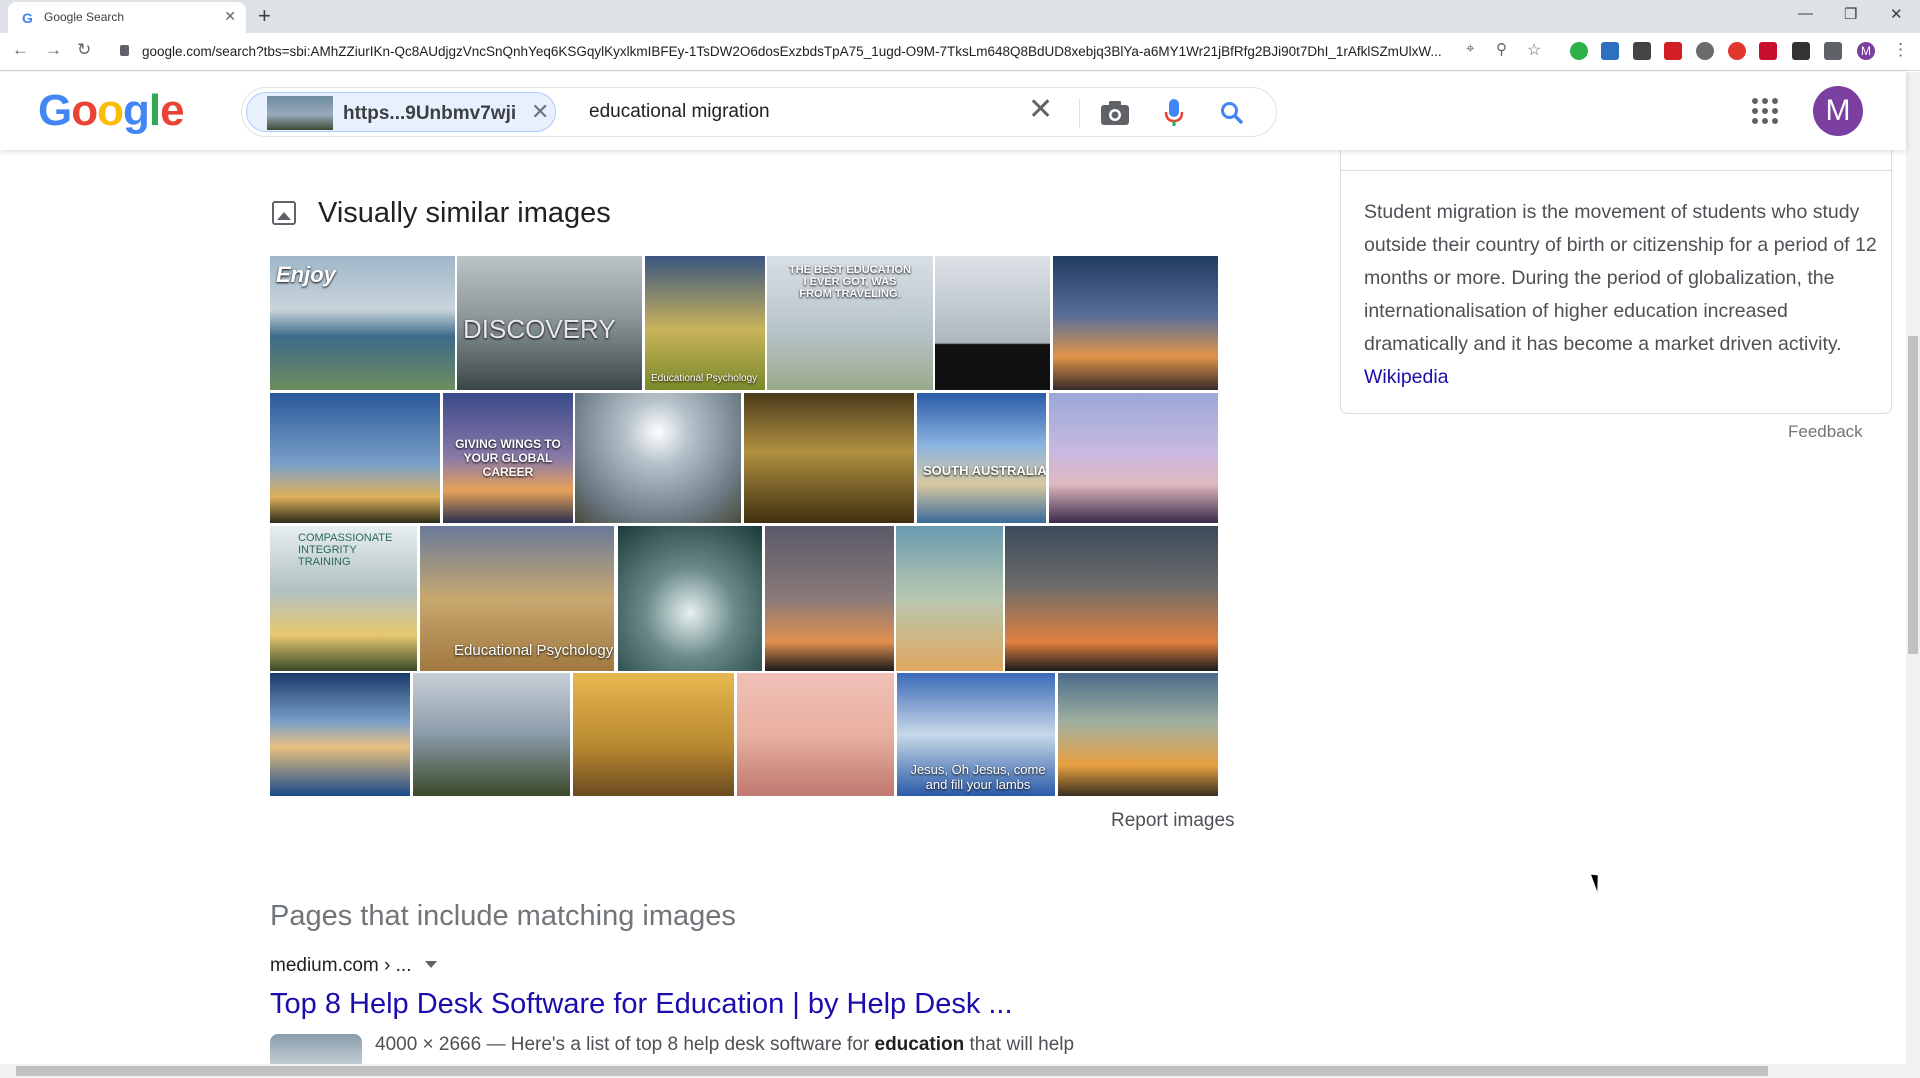 The height and width of the screenshot is (1078, 1920). Describe the element at coordinates (1896, 14) in the screenshot. I see `close-window-button: ✕` at that location.